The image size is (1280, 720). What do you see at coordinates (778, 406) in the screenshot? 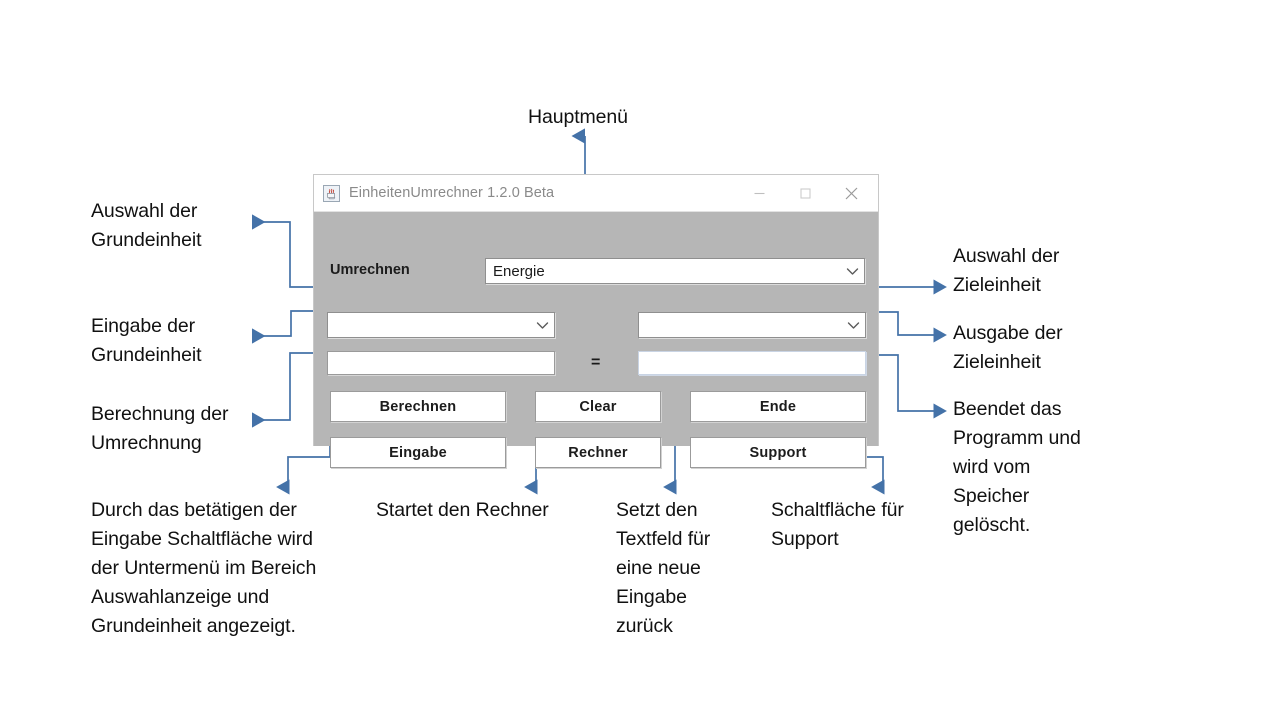
I see `ende-button: Ende` at bounding box center [778, 406].